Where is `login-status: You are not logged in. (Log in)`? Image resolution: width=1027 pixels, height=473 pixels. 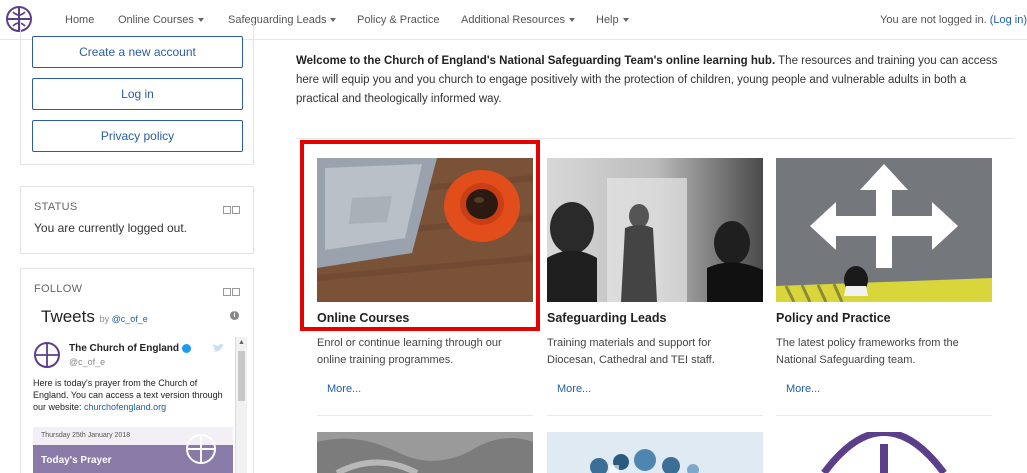 login-status: You are not logged in. (Log in) is located at coordinates (953, 20).